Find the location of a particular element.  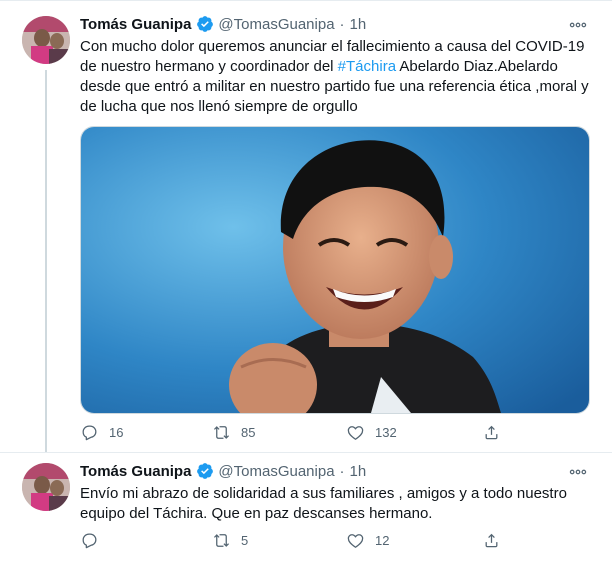

reply-button is located at coordinates (94, 540).